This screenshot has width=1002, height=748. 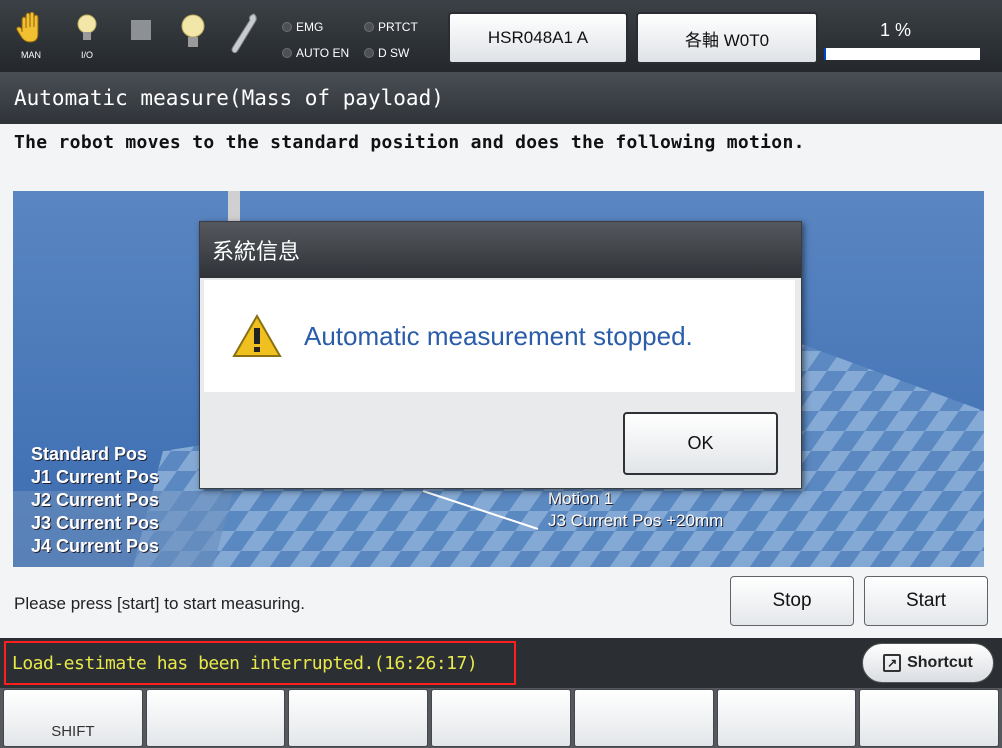 What do you see at coordinates (315, 53) in the screenshot?
I see `auto-en-indicator: AUTO EN` at bounding box center [315, 53].